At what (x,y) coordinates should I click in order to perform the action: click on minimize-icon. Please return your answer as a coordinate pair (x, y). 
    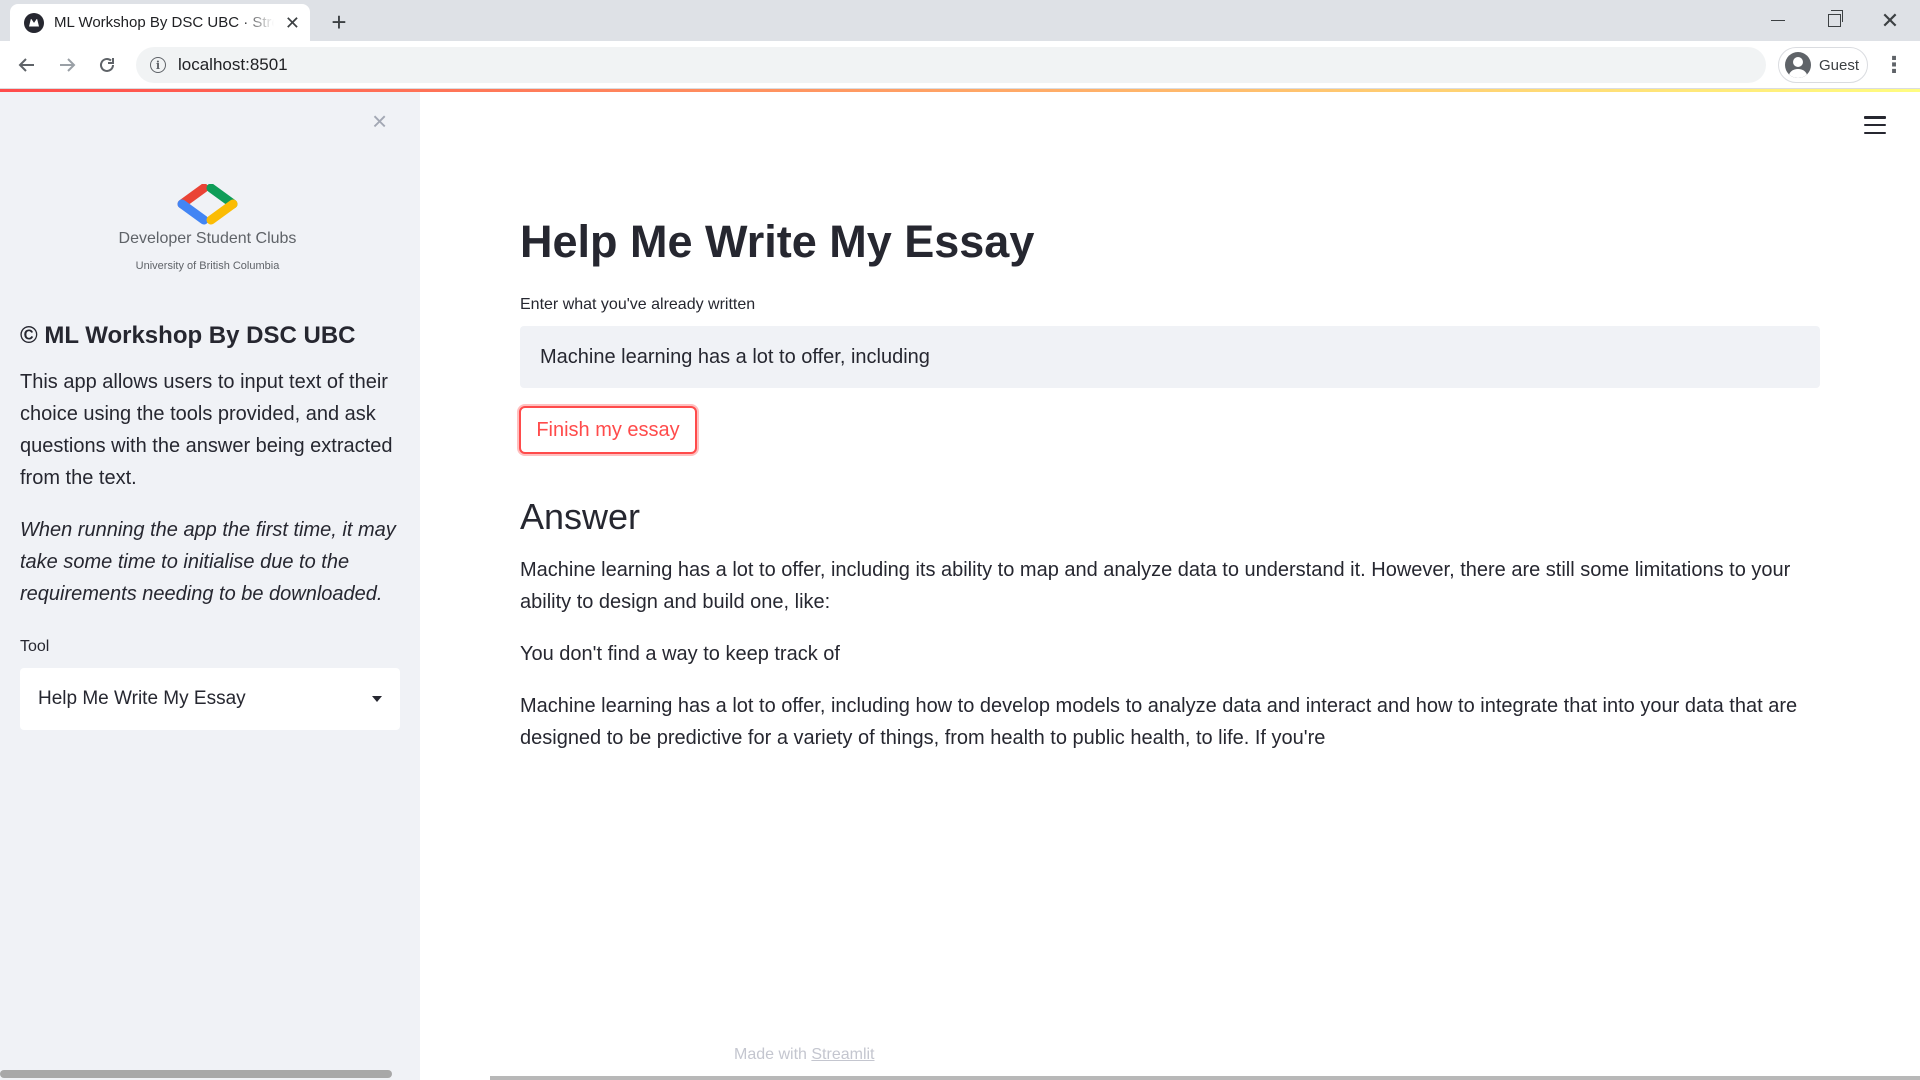
    Looking at the image, I should click on (1778, 20).